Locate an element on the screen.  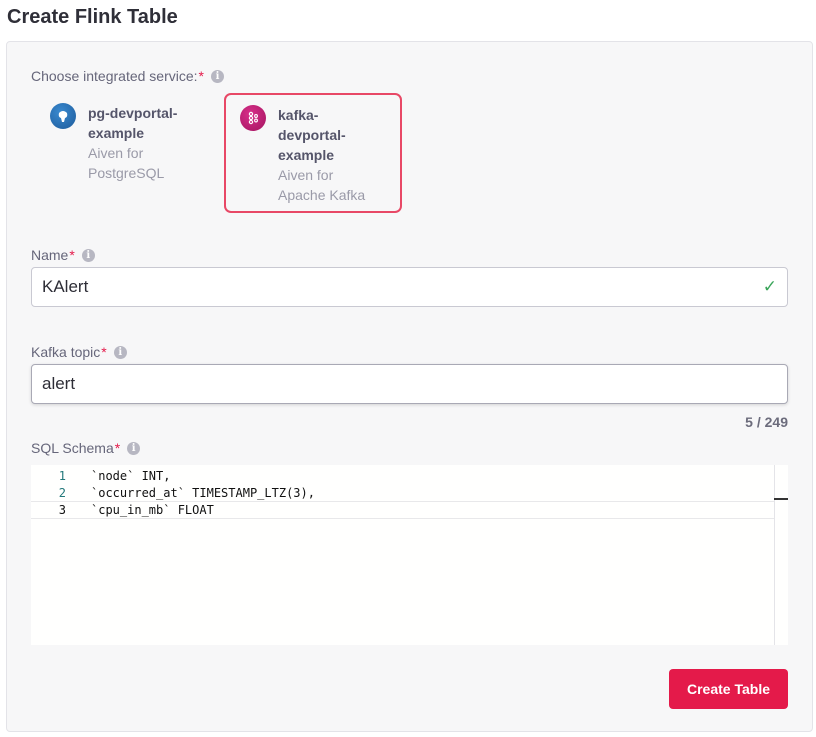
scrollbar-cursor-marker is located at coordinates (781, 499).